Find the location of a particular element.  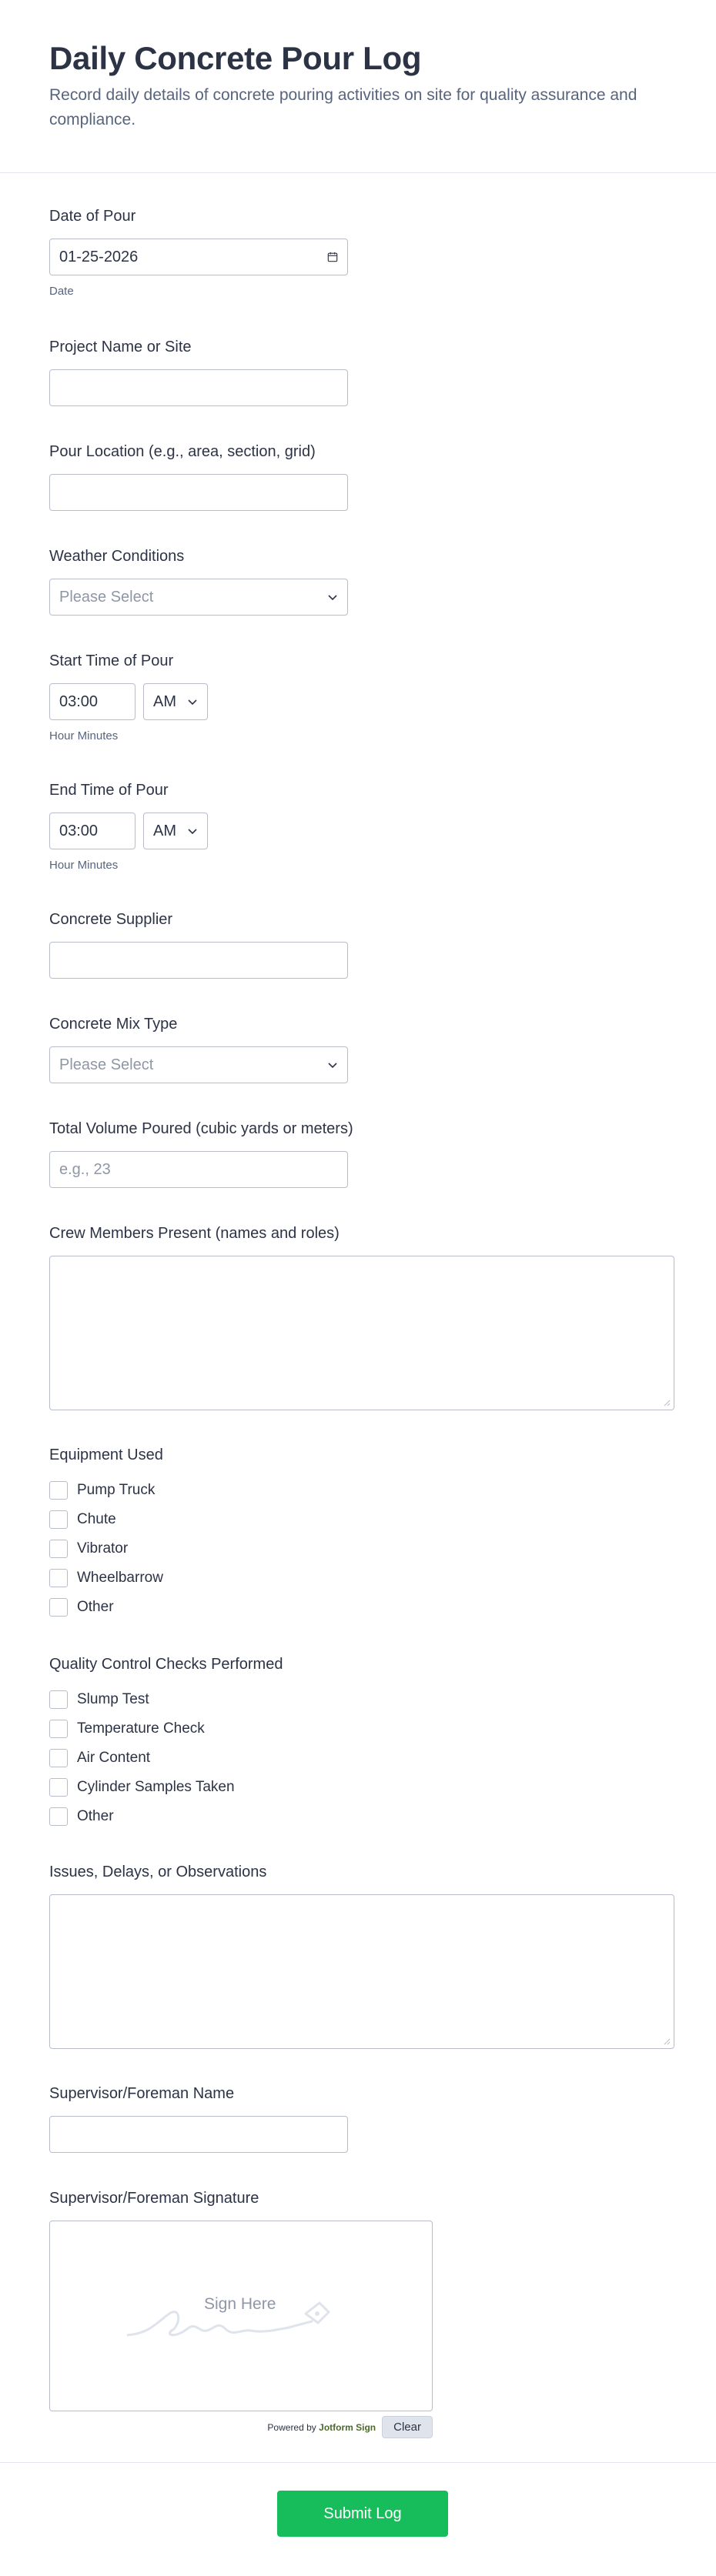

weather-label: Weather Conditions is located at coordinates (117, 556).